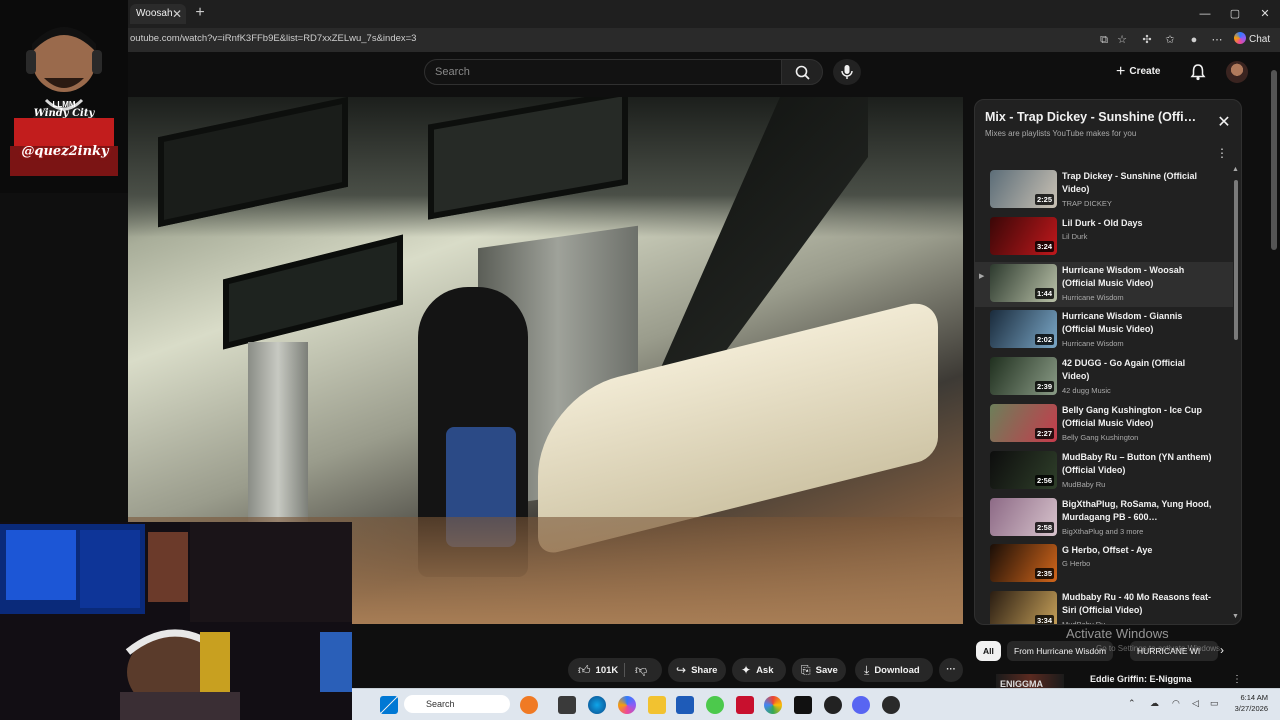 The image size is (1280, 720). What do you see at coordinates (819, 670) in the screenshot?
I see `save-button: ⎘ Save` at bounding box center [819, 670].